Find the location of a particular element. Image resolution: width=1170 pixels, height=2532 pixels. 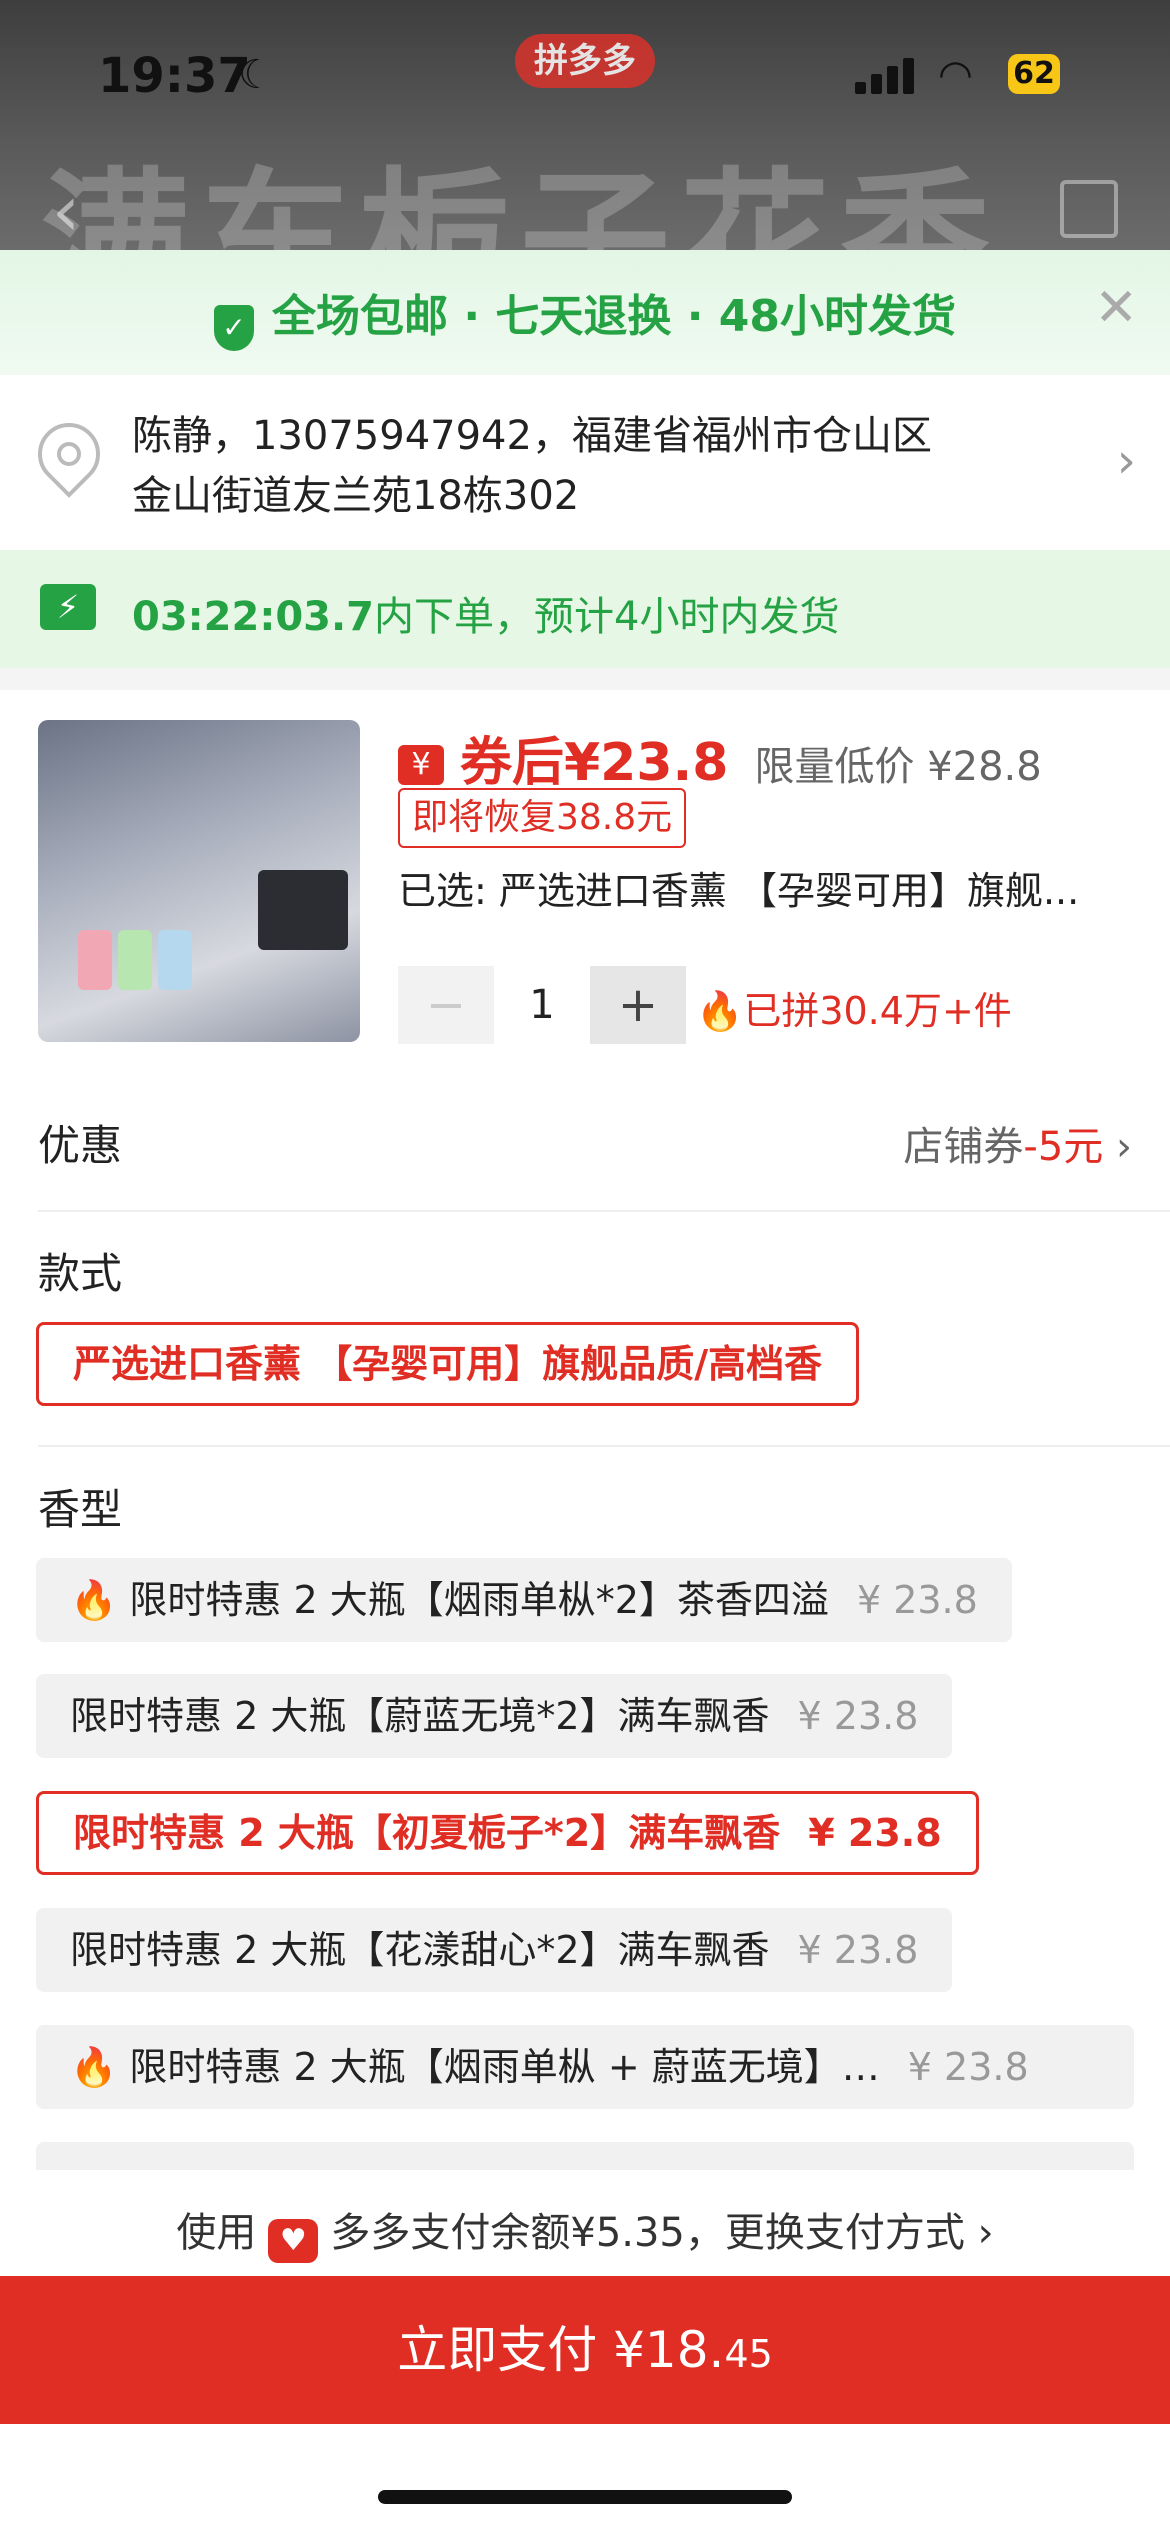

quantity-value: 1 is located at coordinates (542, 1005).